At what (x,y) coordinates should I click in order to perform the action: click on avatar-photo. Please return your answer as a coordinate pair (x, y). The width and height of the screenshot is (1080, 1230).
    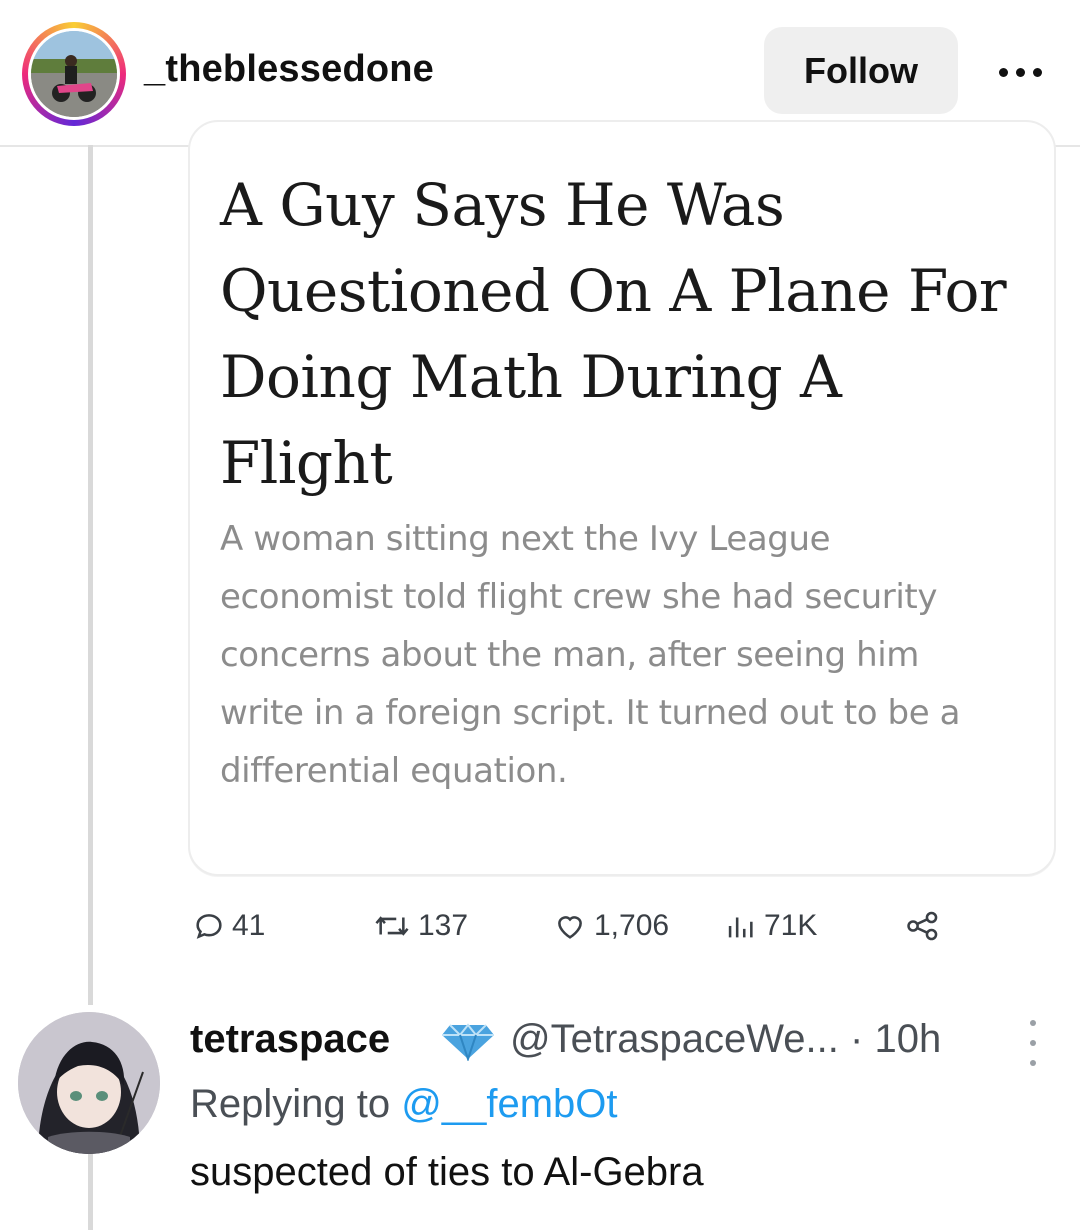
    Looking at the image, I should click on (74, 74).